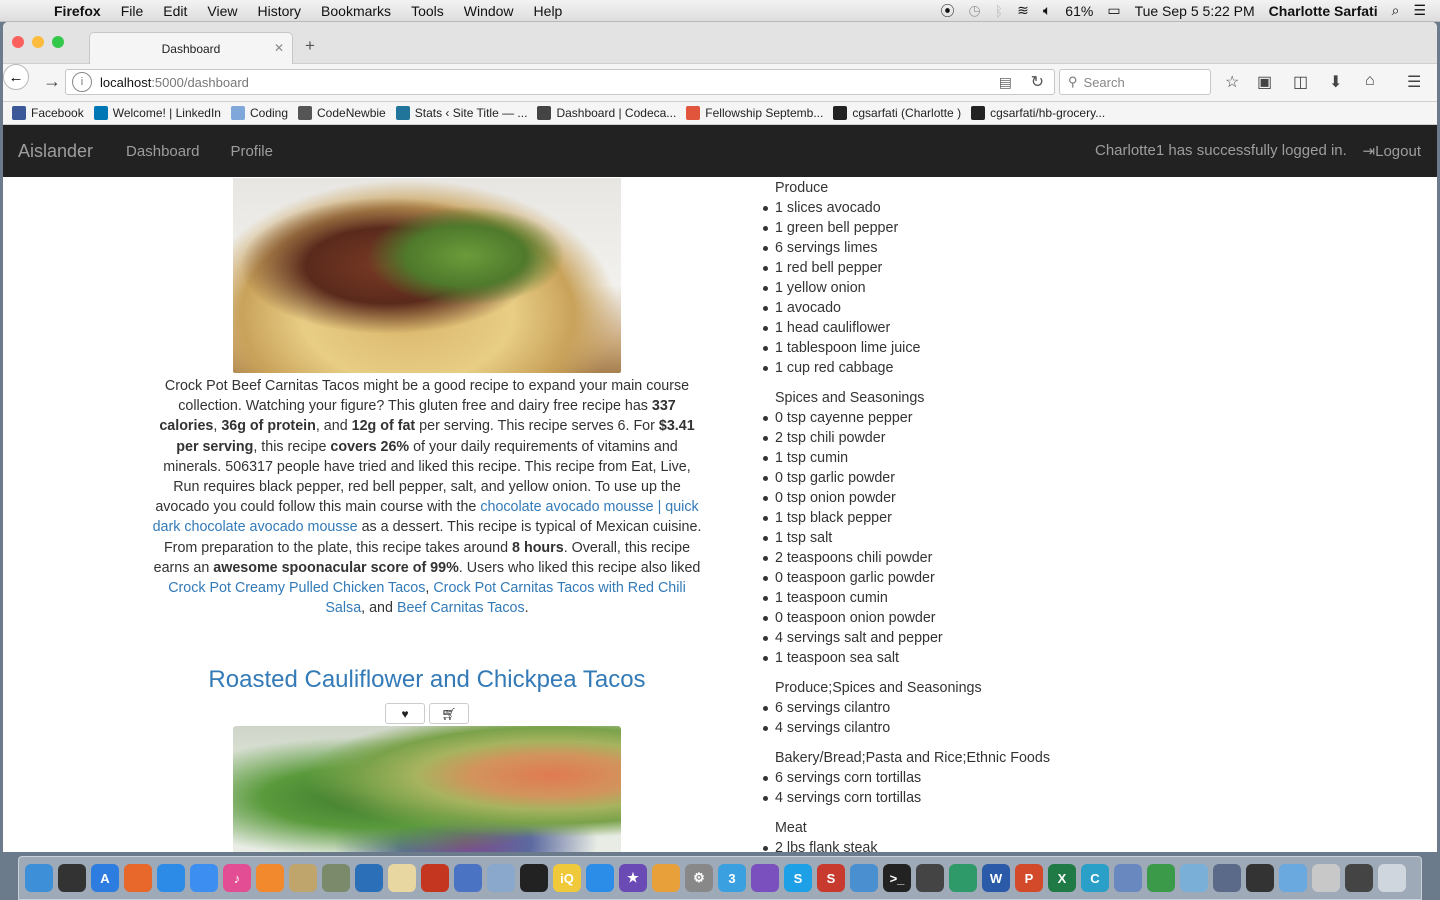 The height and width of the screenshot is (900, 1440). Describe the element at coordinates (1195, 11) in the screenshot. I see `clock: Tue Sep 5 5:22 PM` at that location.